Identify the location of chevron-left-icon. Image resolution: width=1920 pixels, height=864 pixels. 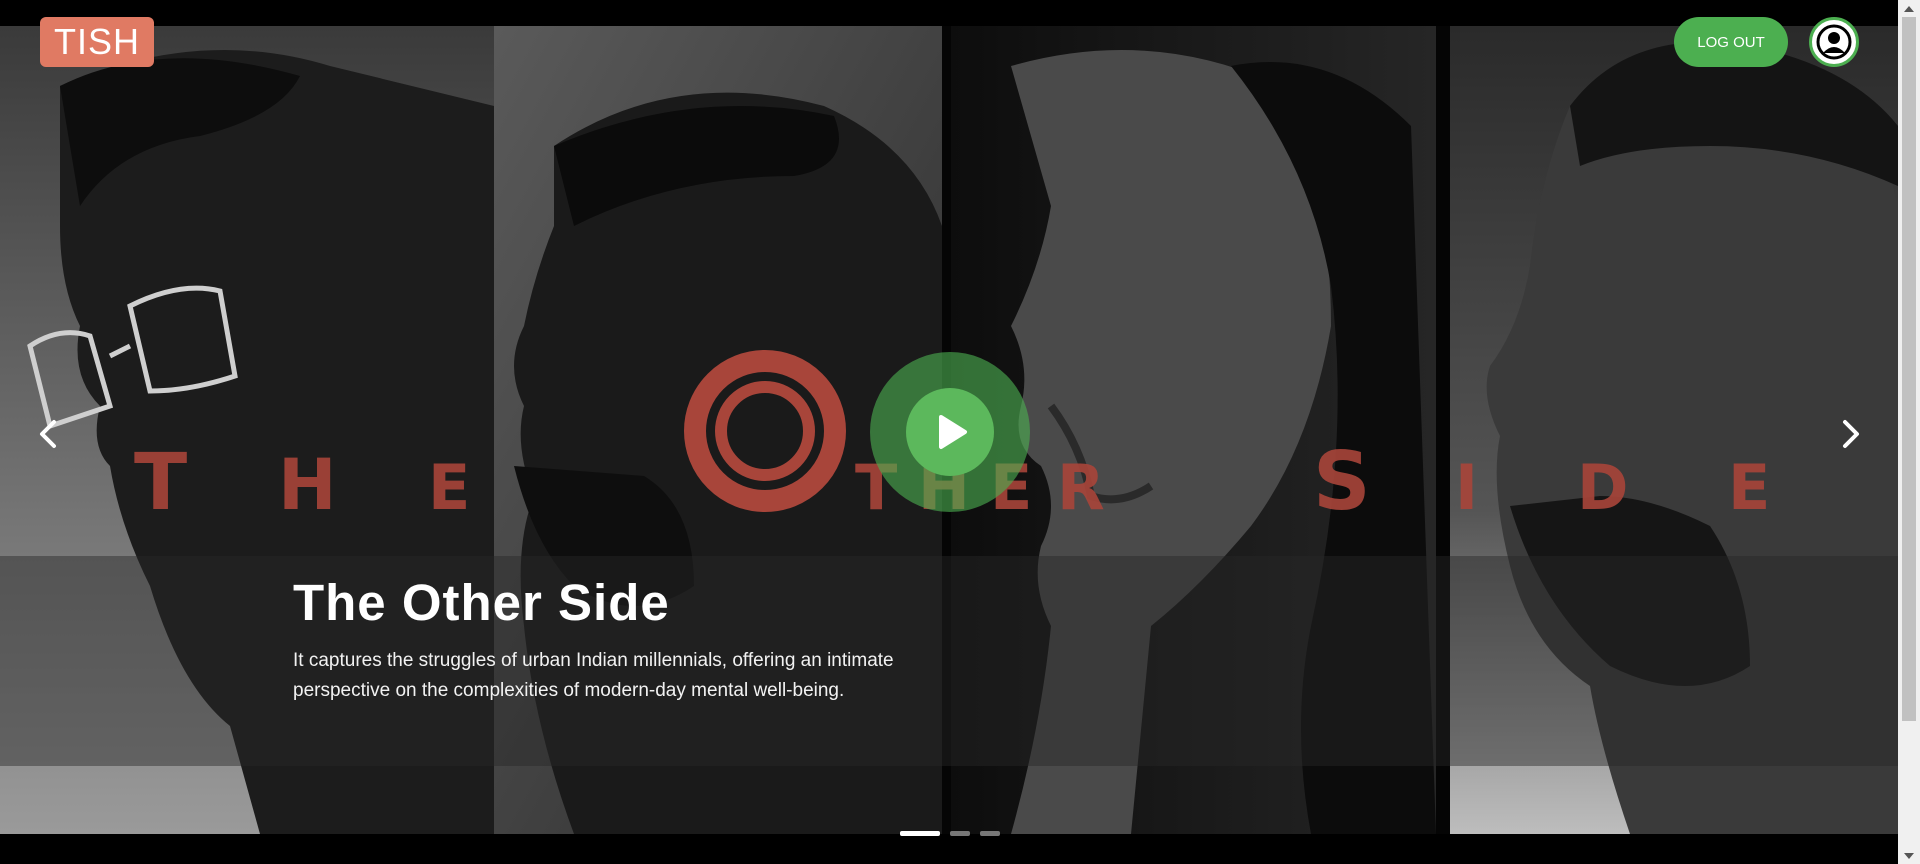
(48, 434).